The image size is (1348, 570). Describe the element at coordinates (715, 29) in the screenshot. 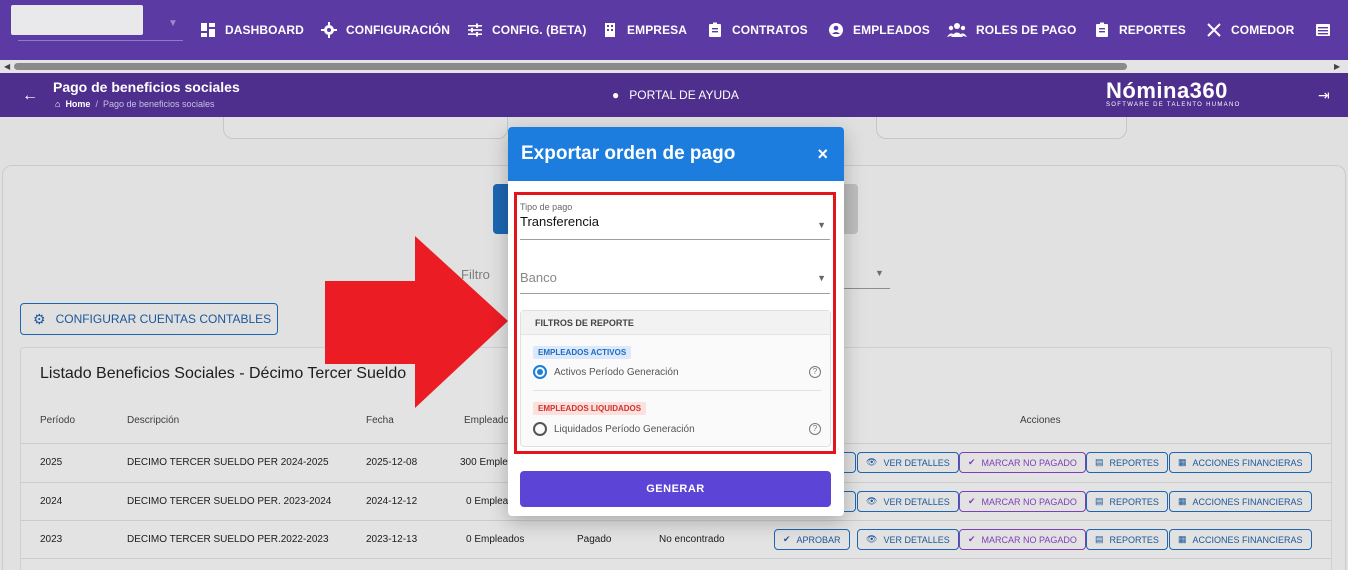

I see `contract-icon` at that location.